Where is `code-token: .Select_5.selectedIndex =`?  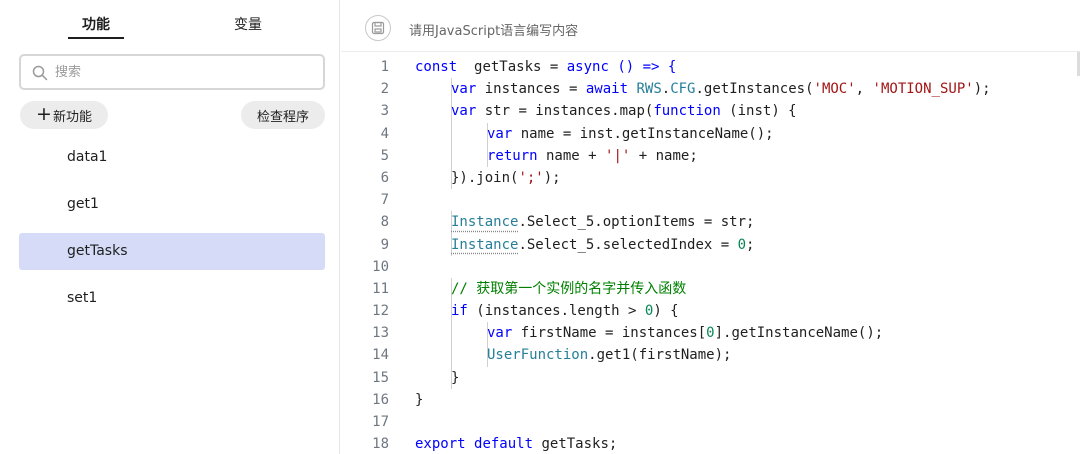 code-token: .Select_5.selectedIndex = is located at coordinates (628, 244).